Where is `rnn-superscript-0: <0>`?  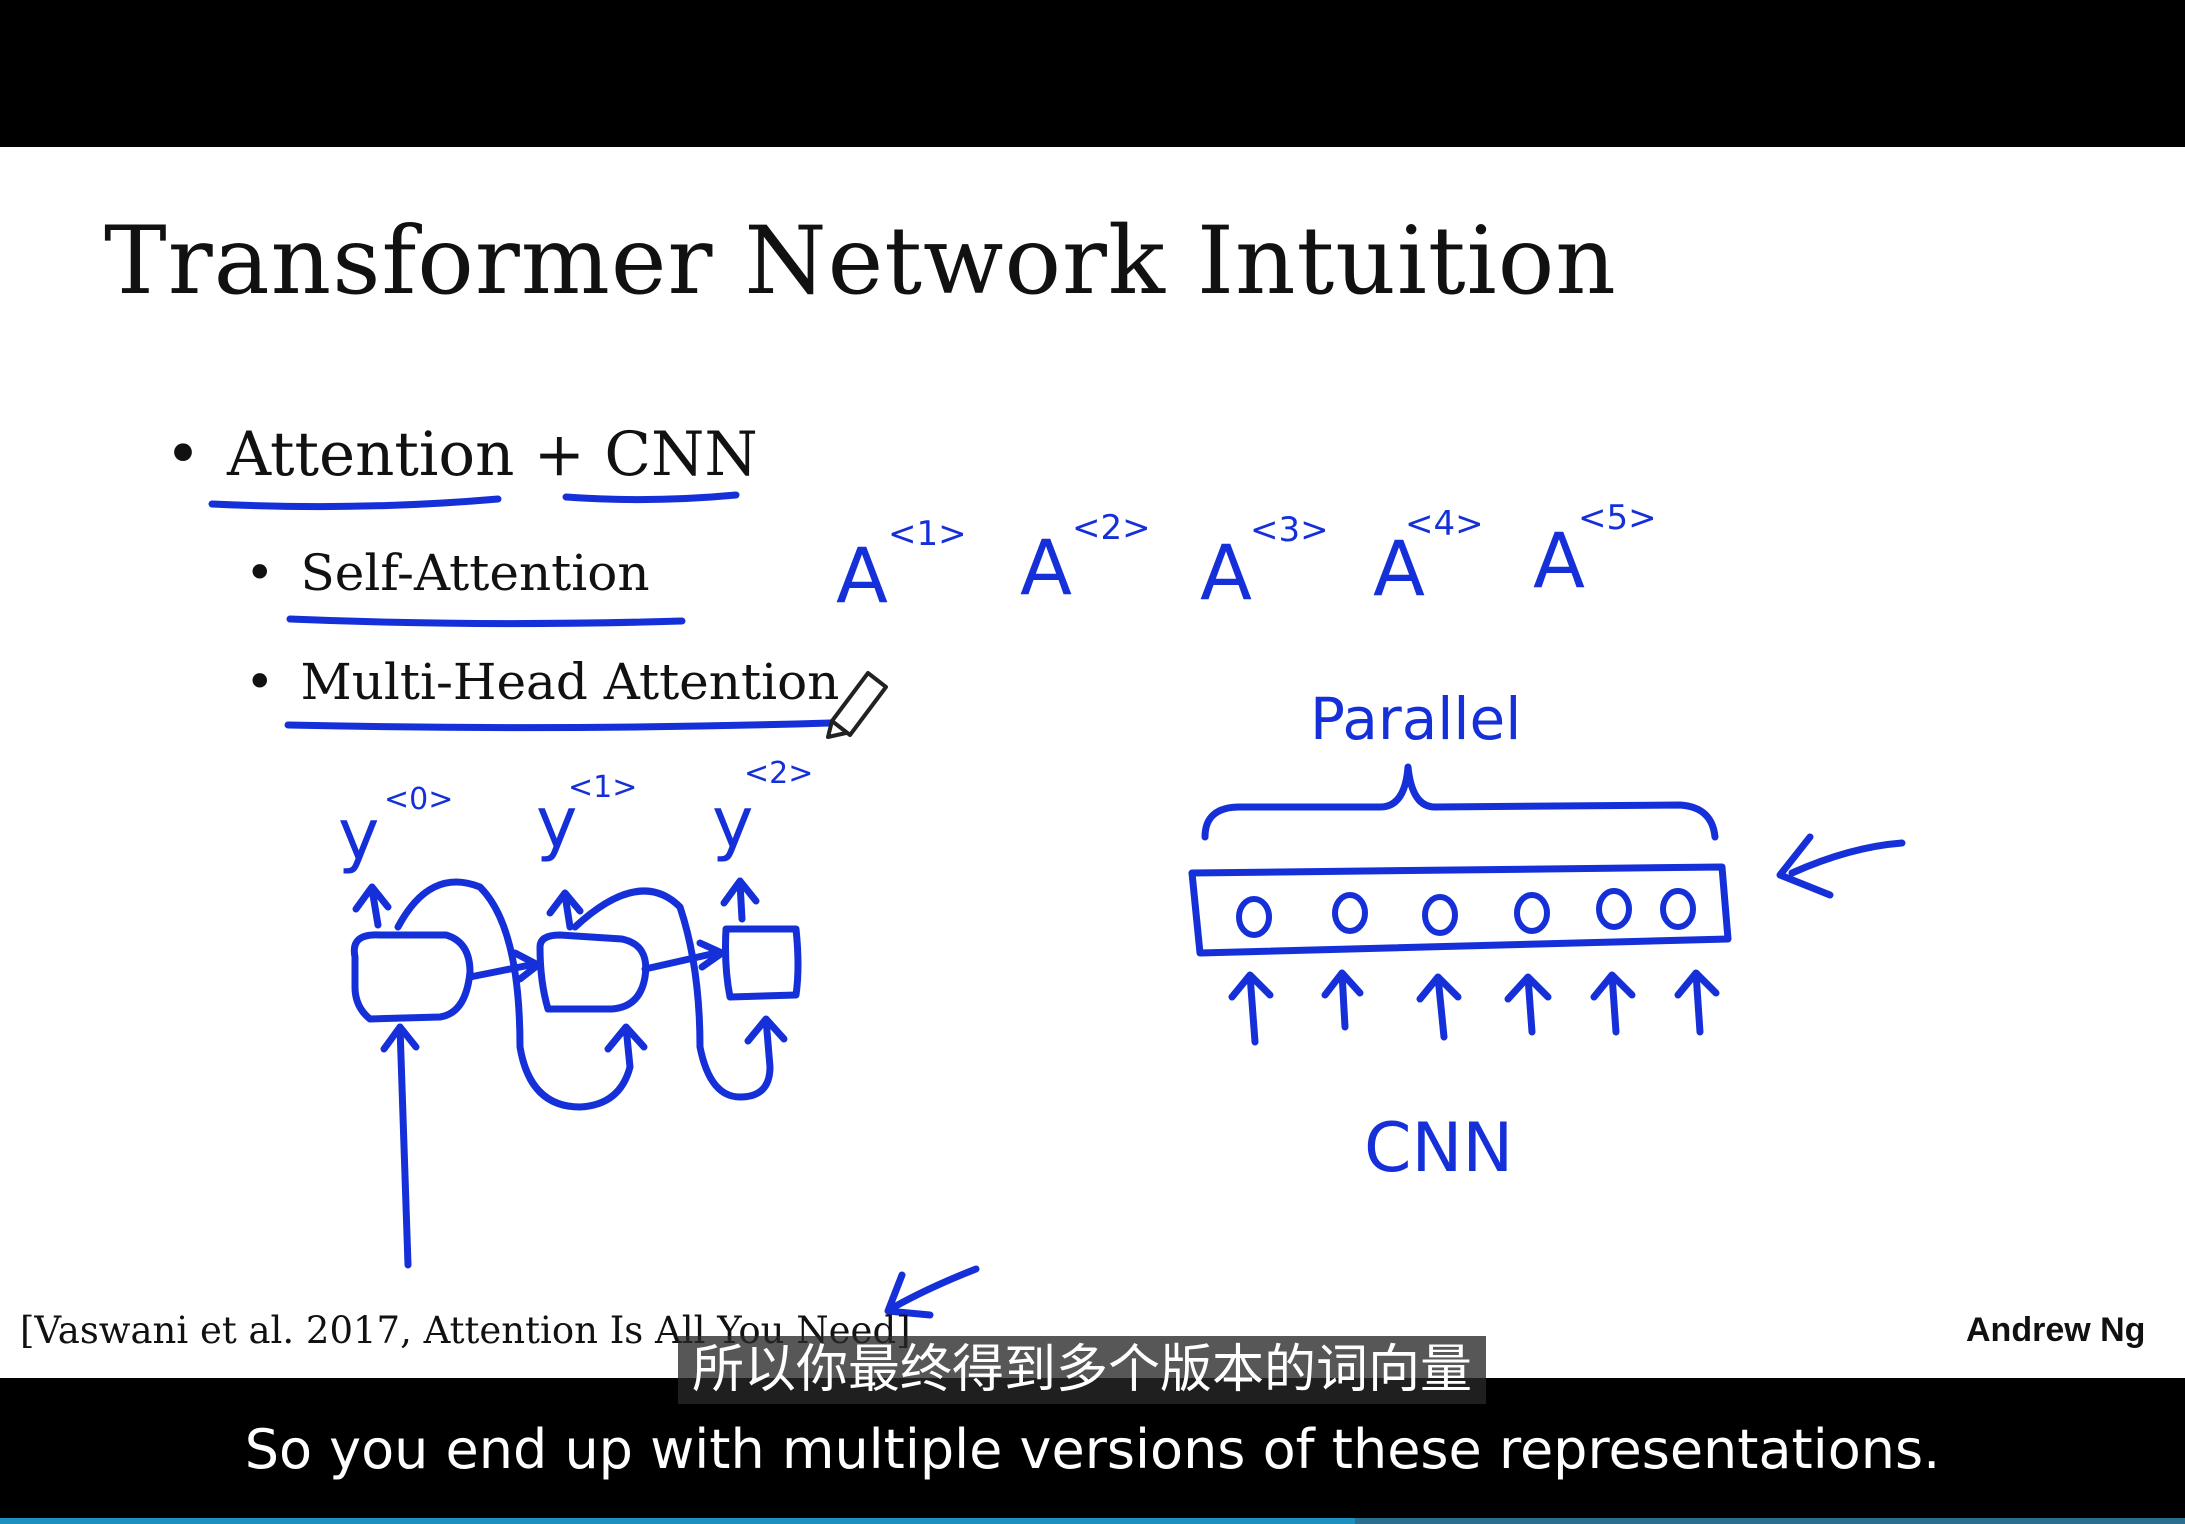 rnn-superscript-0: <0> is located at coordinates (418, 799).